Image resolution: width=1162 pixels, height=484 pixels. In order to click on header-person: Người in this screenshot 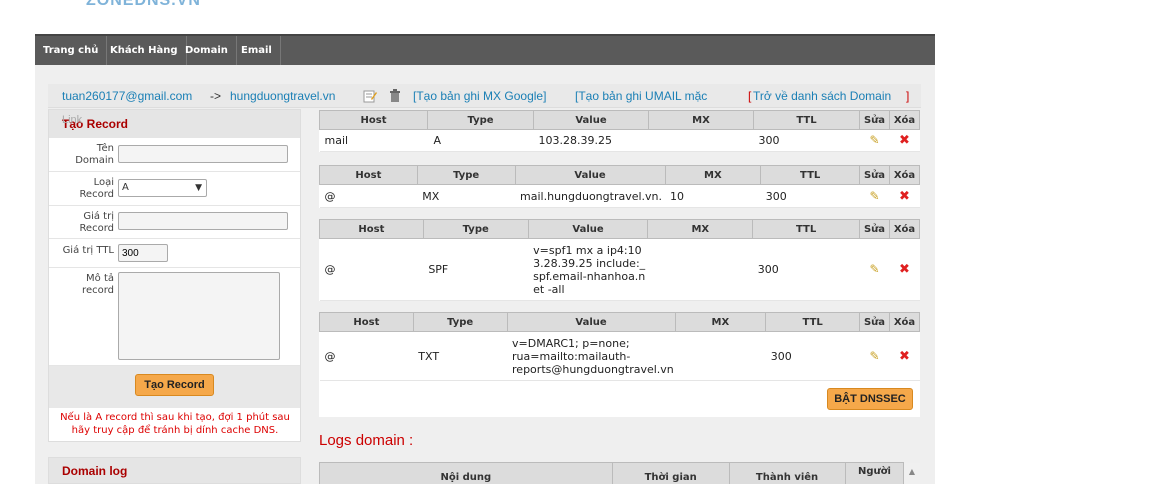, I will do `click(874, 473)`.